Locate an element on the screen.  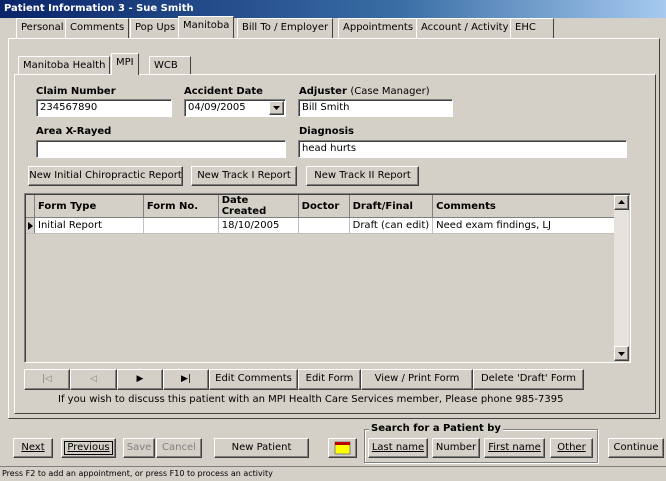
column-header: Form No. is located at coordinates (181, 206).